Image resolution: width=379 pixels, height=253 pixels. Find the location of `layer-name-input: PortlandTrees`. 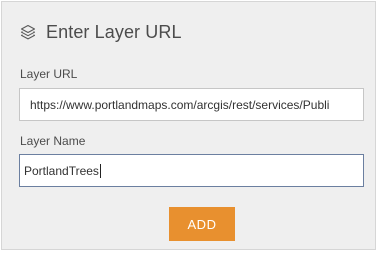

layer-name-input: PortlandTrees is located at coordinates (191, 170).